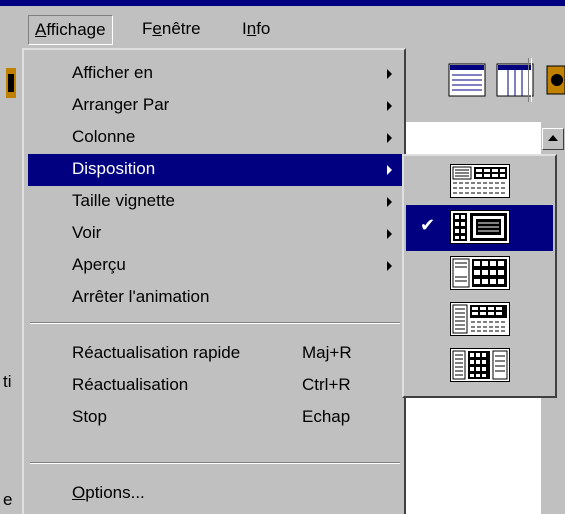 The height and width of the screenshot is (514, 565). Describe the element at coordinates (553, 139) in the screenshot. I see `scroll-up-arrow-icon` at that location.